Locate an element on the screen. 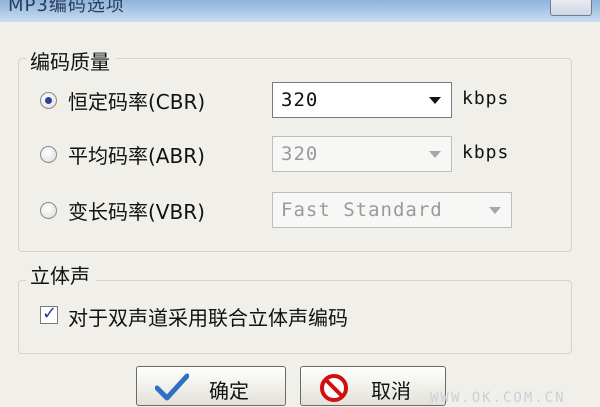 The width and height of the screenshot is (600, 407). checkmark-icon: ✓ is located at coordinates (50, 313).